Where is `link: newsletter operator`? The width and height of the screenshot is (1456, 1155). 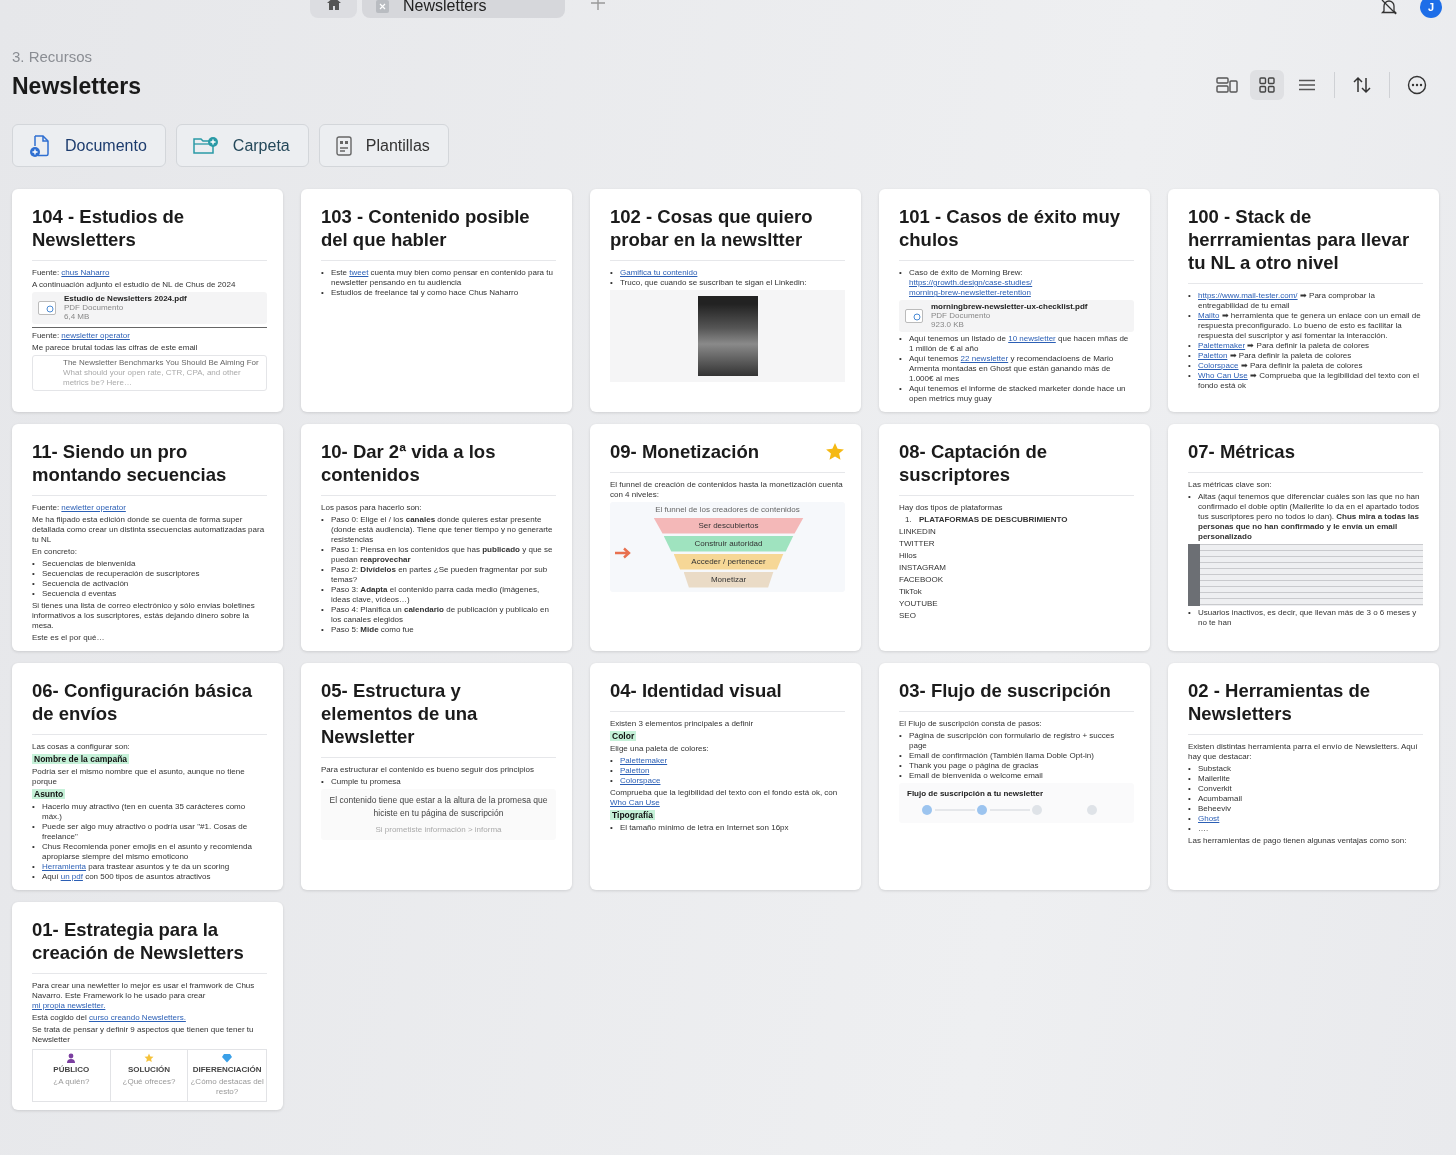 link: newsletter operator is located at coordinates (95, 335).